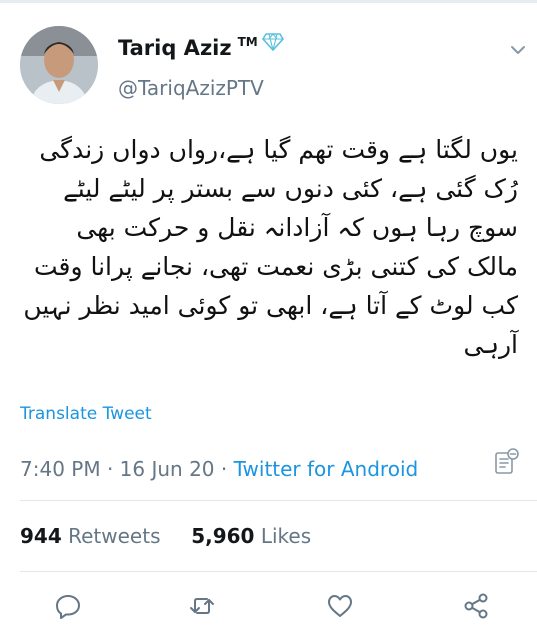  I want to click on likes-stat: 5,960 Likes, so click(251, 536).